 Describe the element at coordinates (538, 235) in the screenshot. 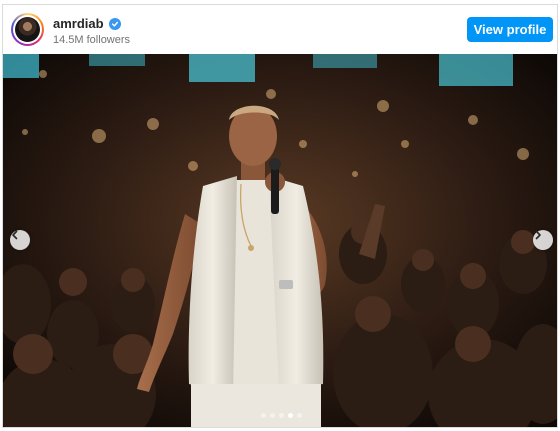

I see `chevron-right-icon` at that location.